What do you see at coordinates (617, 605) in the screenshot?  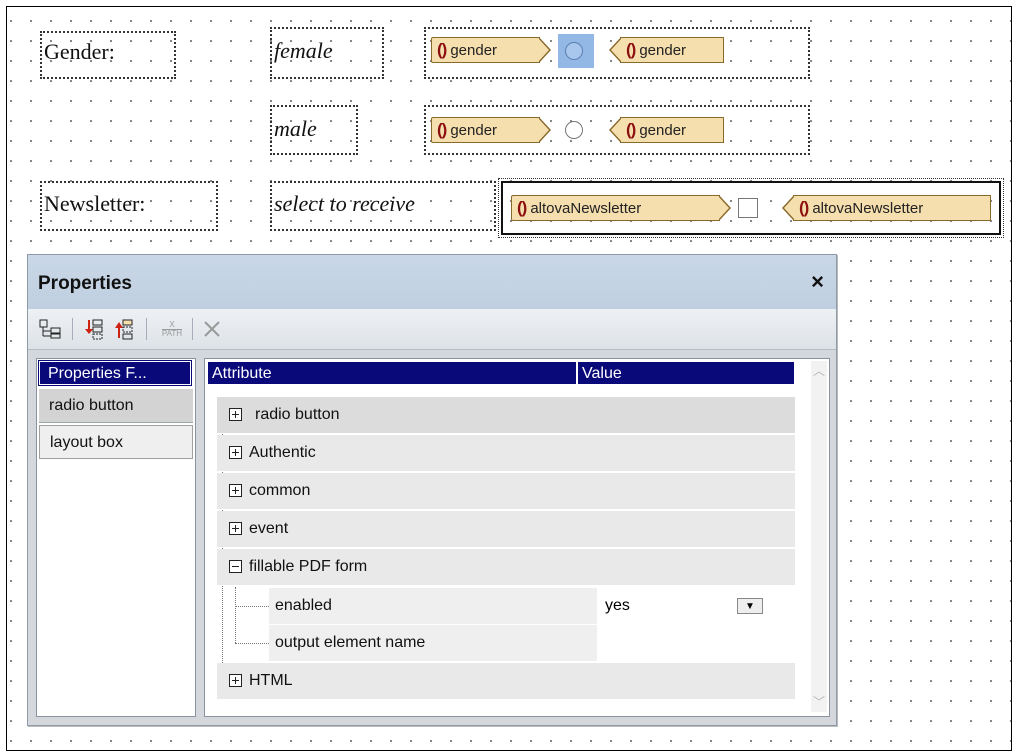 I see `attribute-value: yes` at bounding box center [617, 605].